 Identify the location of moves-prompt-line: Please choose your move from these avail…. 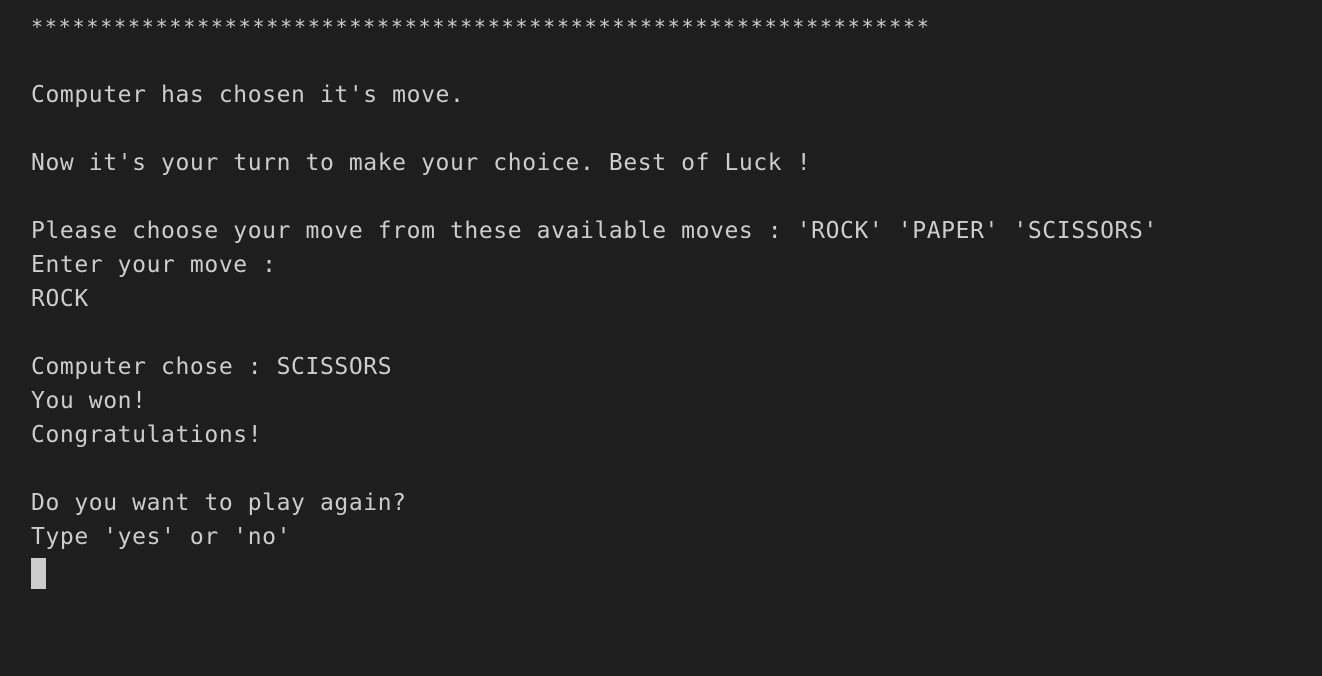
(594, 231).